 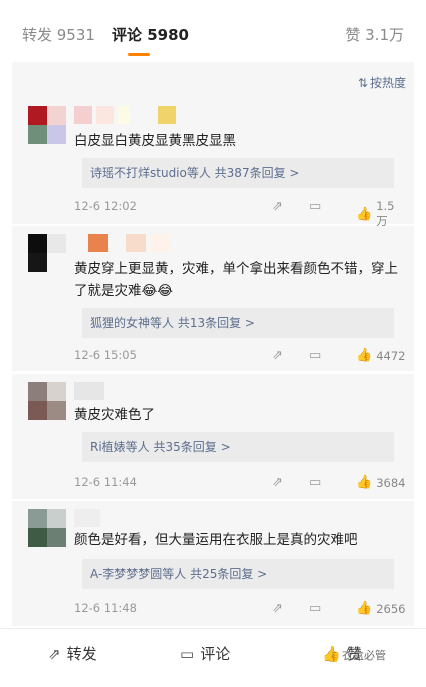 What do you see at coordinates (236, 280) in the screenshot?
I see `comment-text: 黄皮穿上更显黄，灾难，单个拿出来看颜色不错，穿上了就是灾难😂😂` at bounding box center [236, 280].